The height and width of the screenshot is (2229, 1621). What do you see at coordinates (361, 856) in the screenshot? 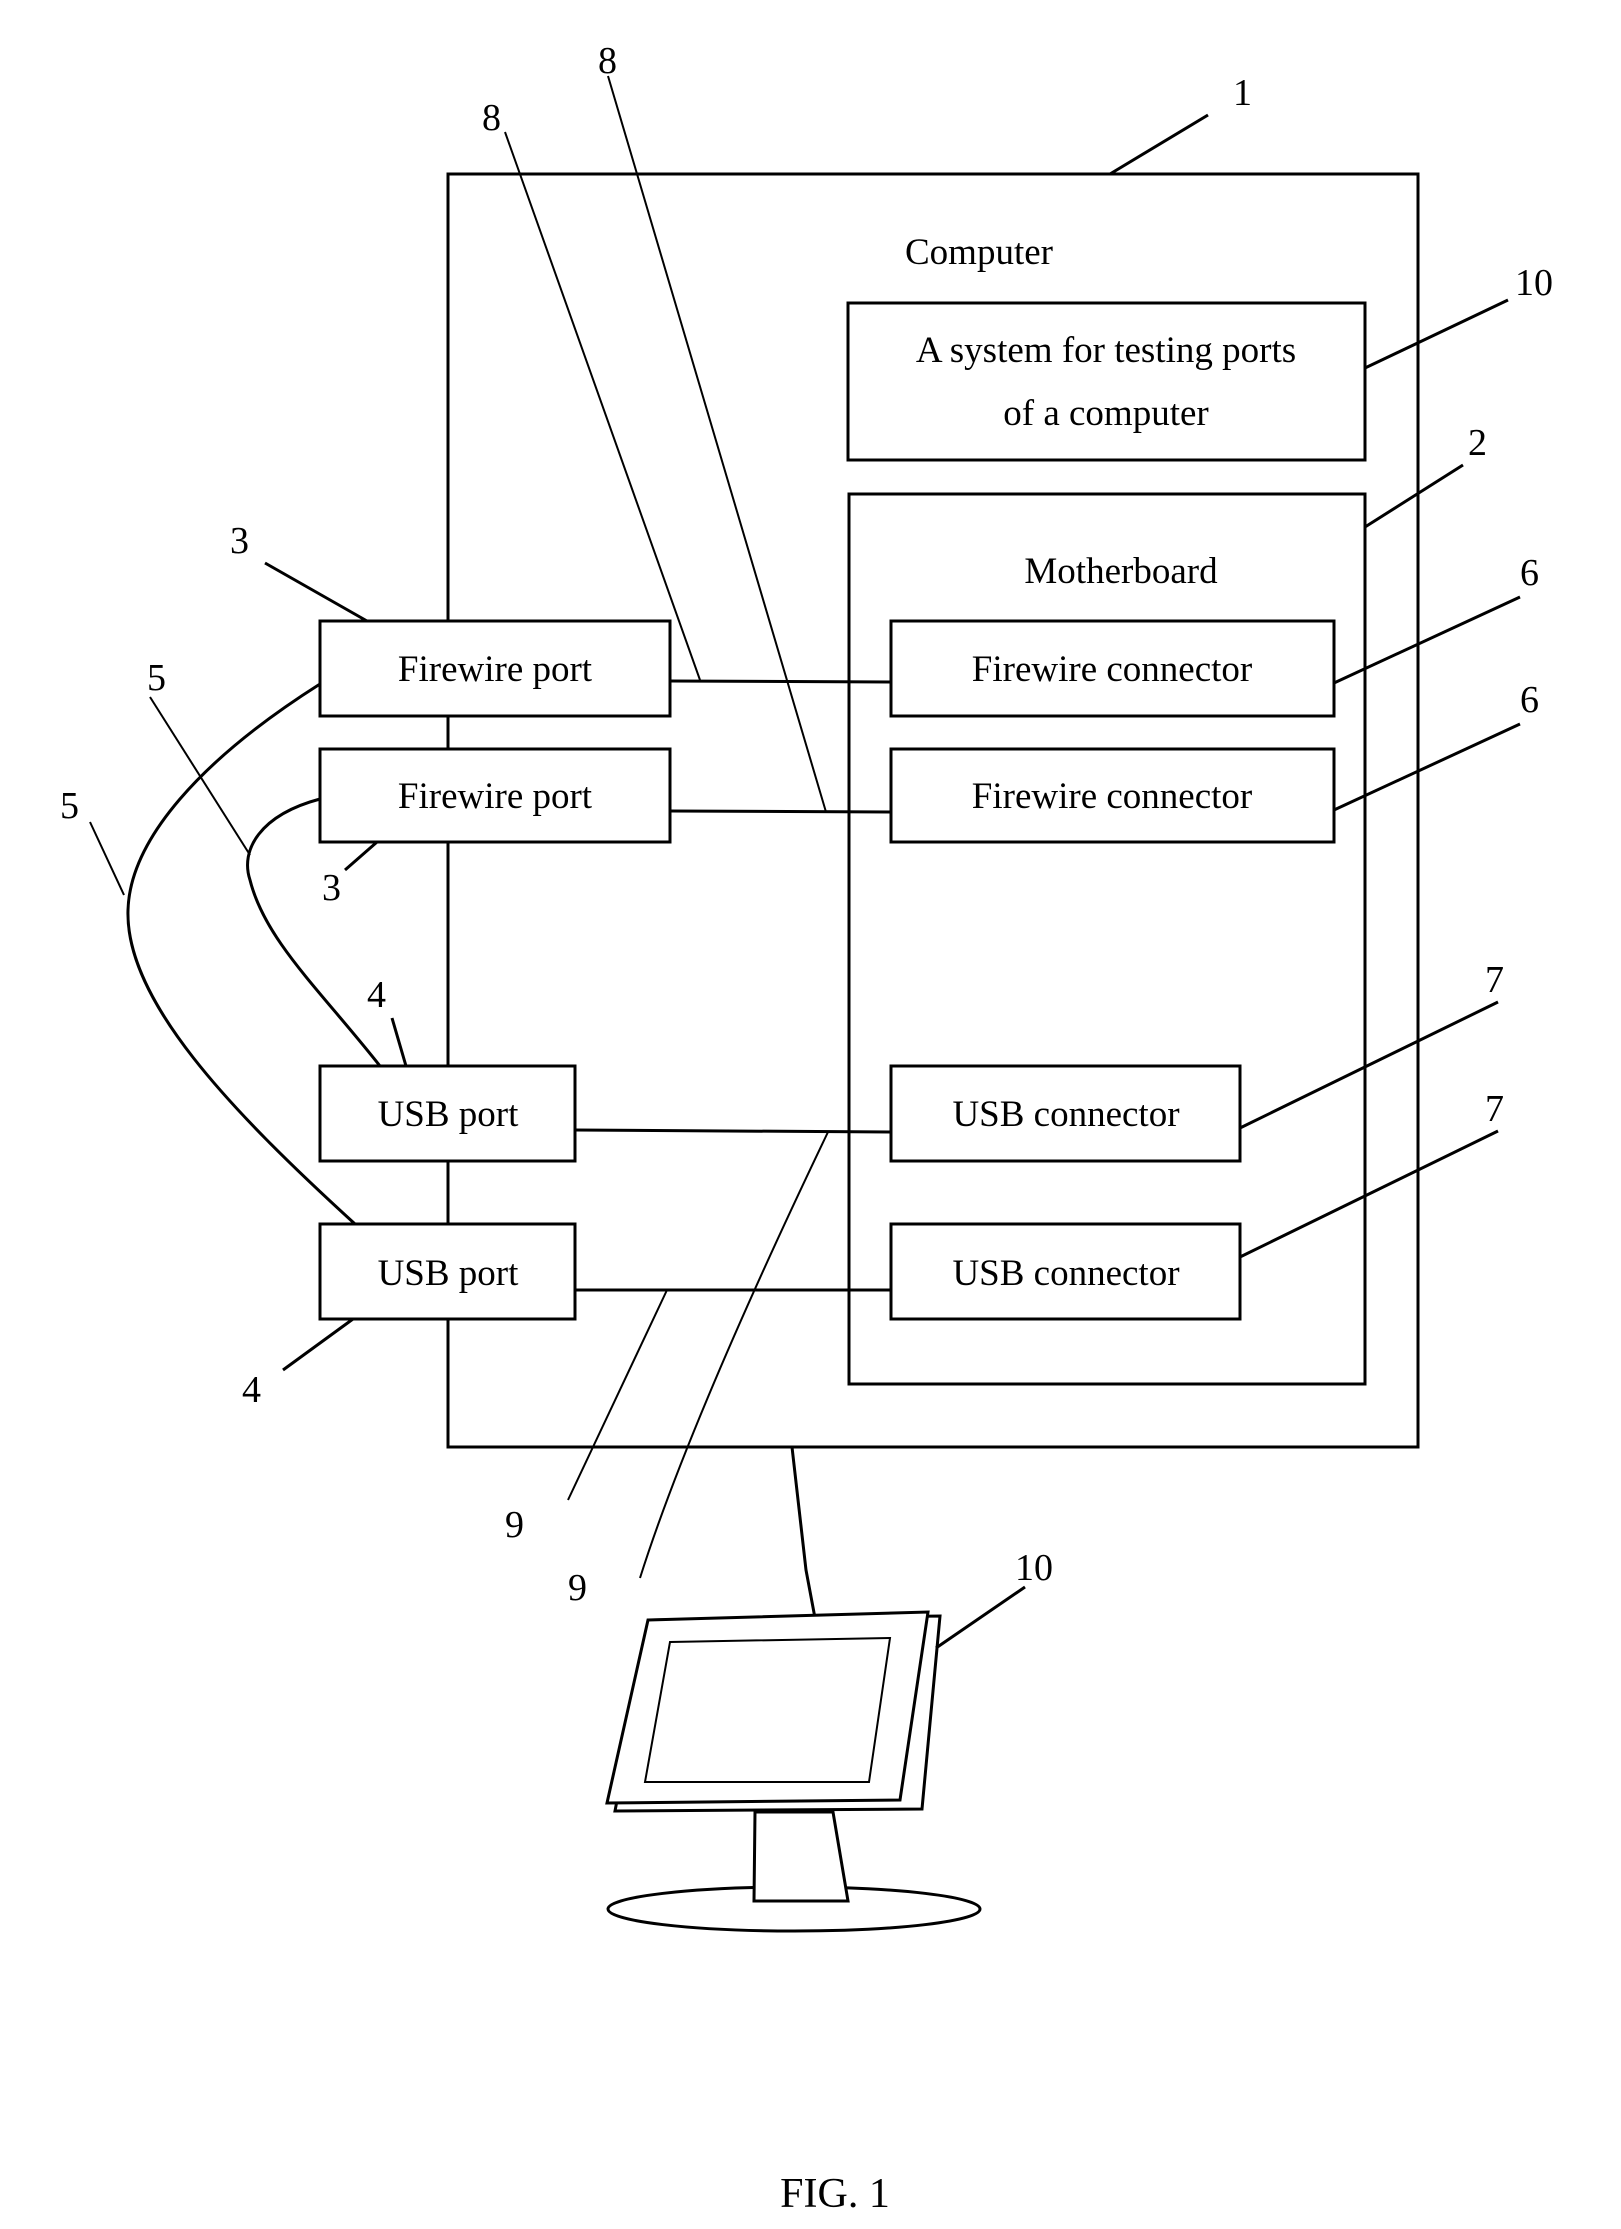
I see `firewire-port-2-leader-line` at bounding box center [361, 856].